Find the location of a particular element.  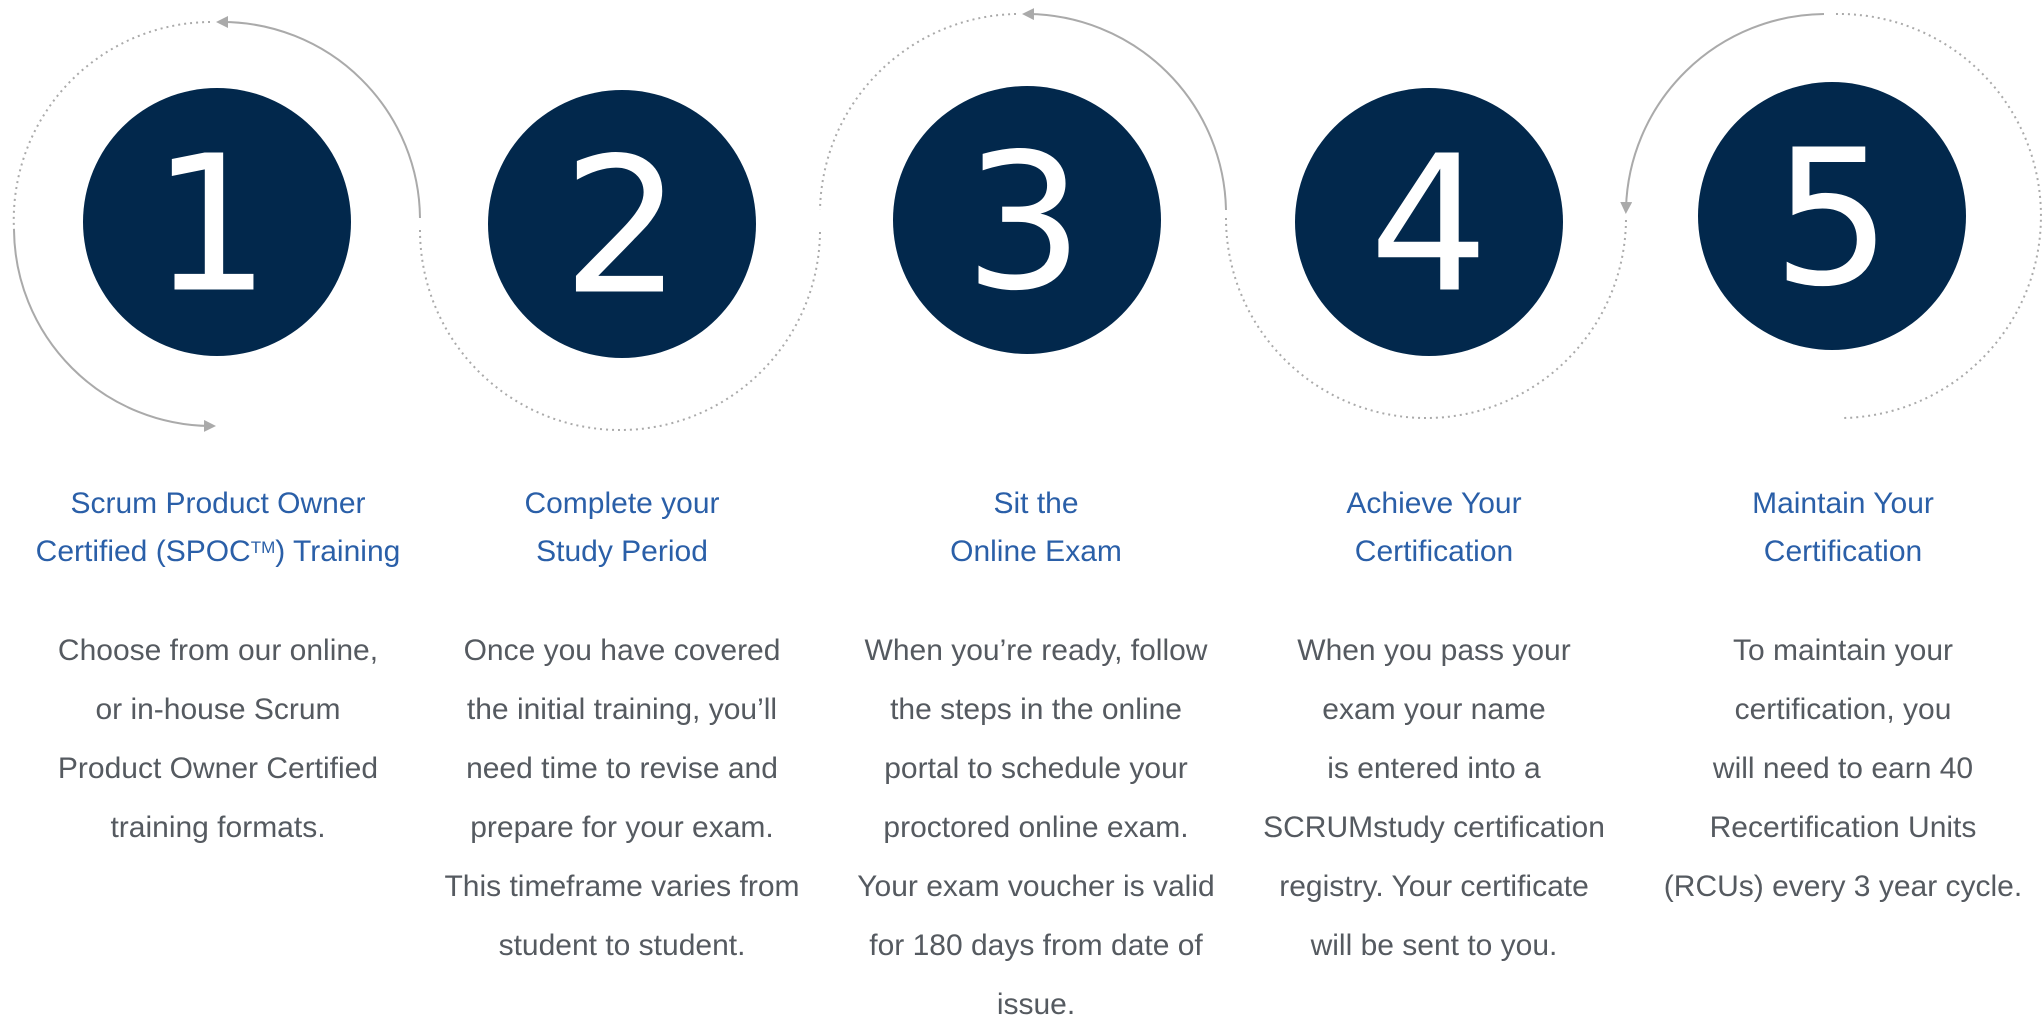

step-4-desc-line-1: When you pass your is located at coordinates (1434, 650).